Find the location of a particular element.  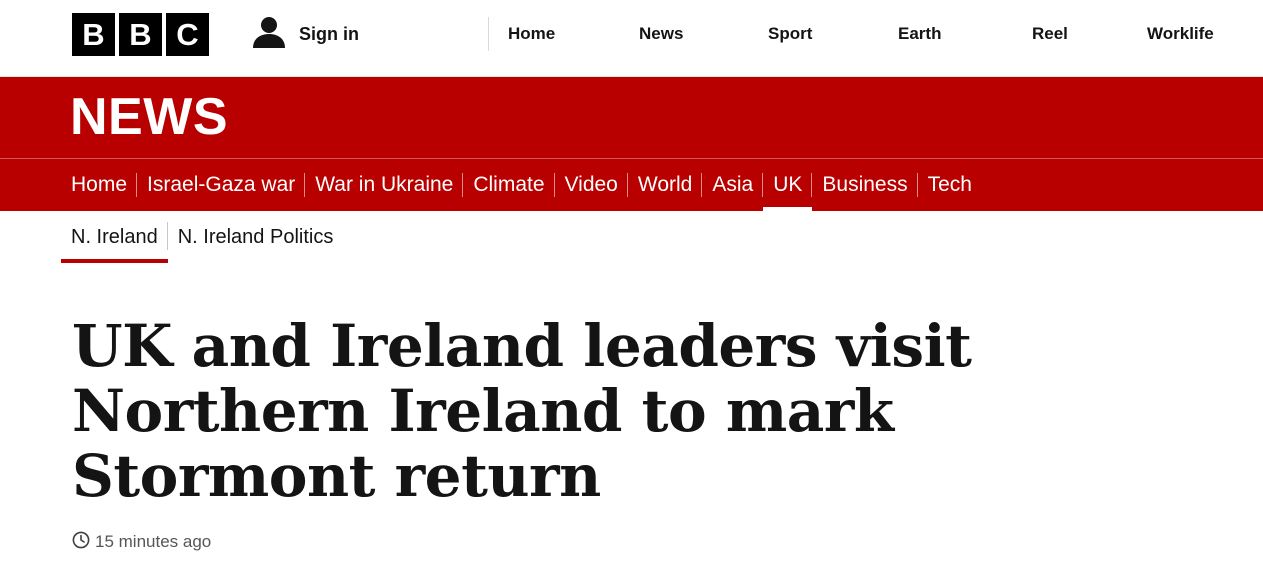

news-nav-label: Climate is located at coordinates (509, 184).